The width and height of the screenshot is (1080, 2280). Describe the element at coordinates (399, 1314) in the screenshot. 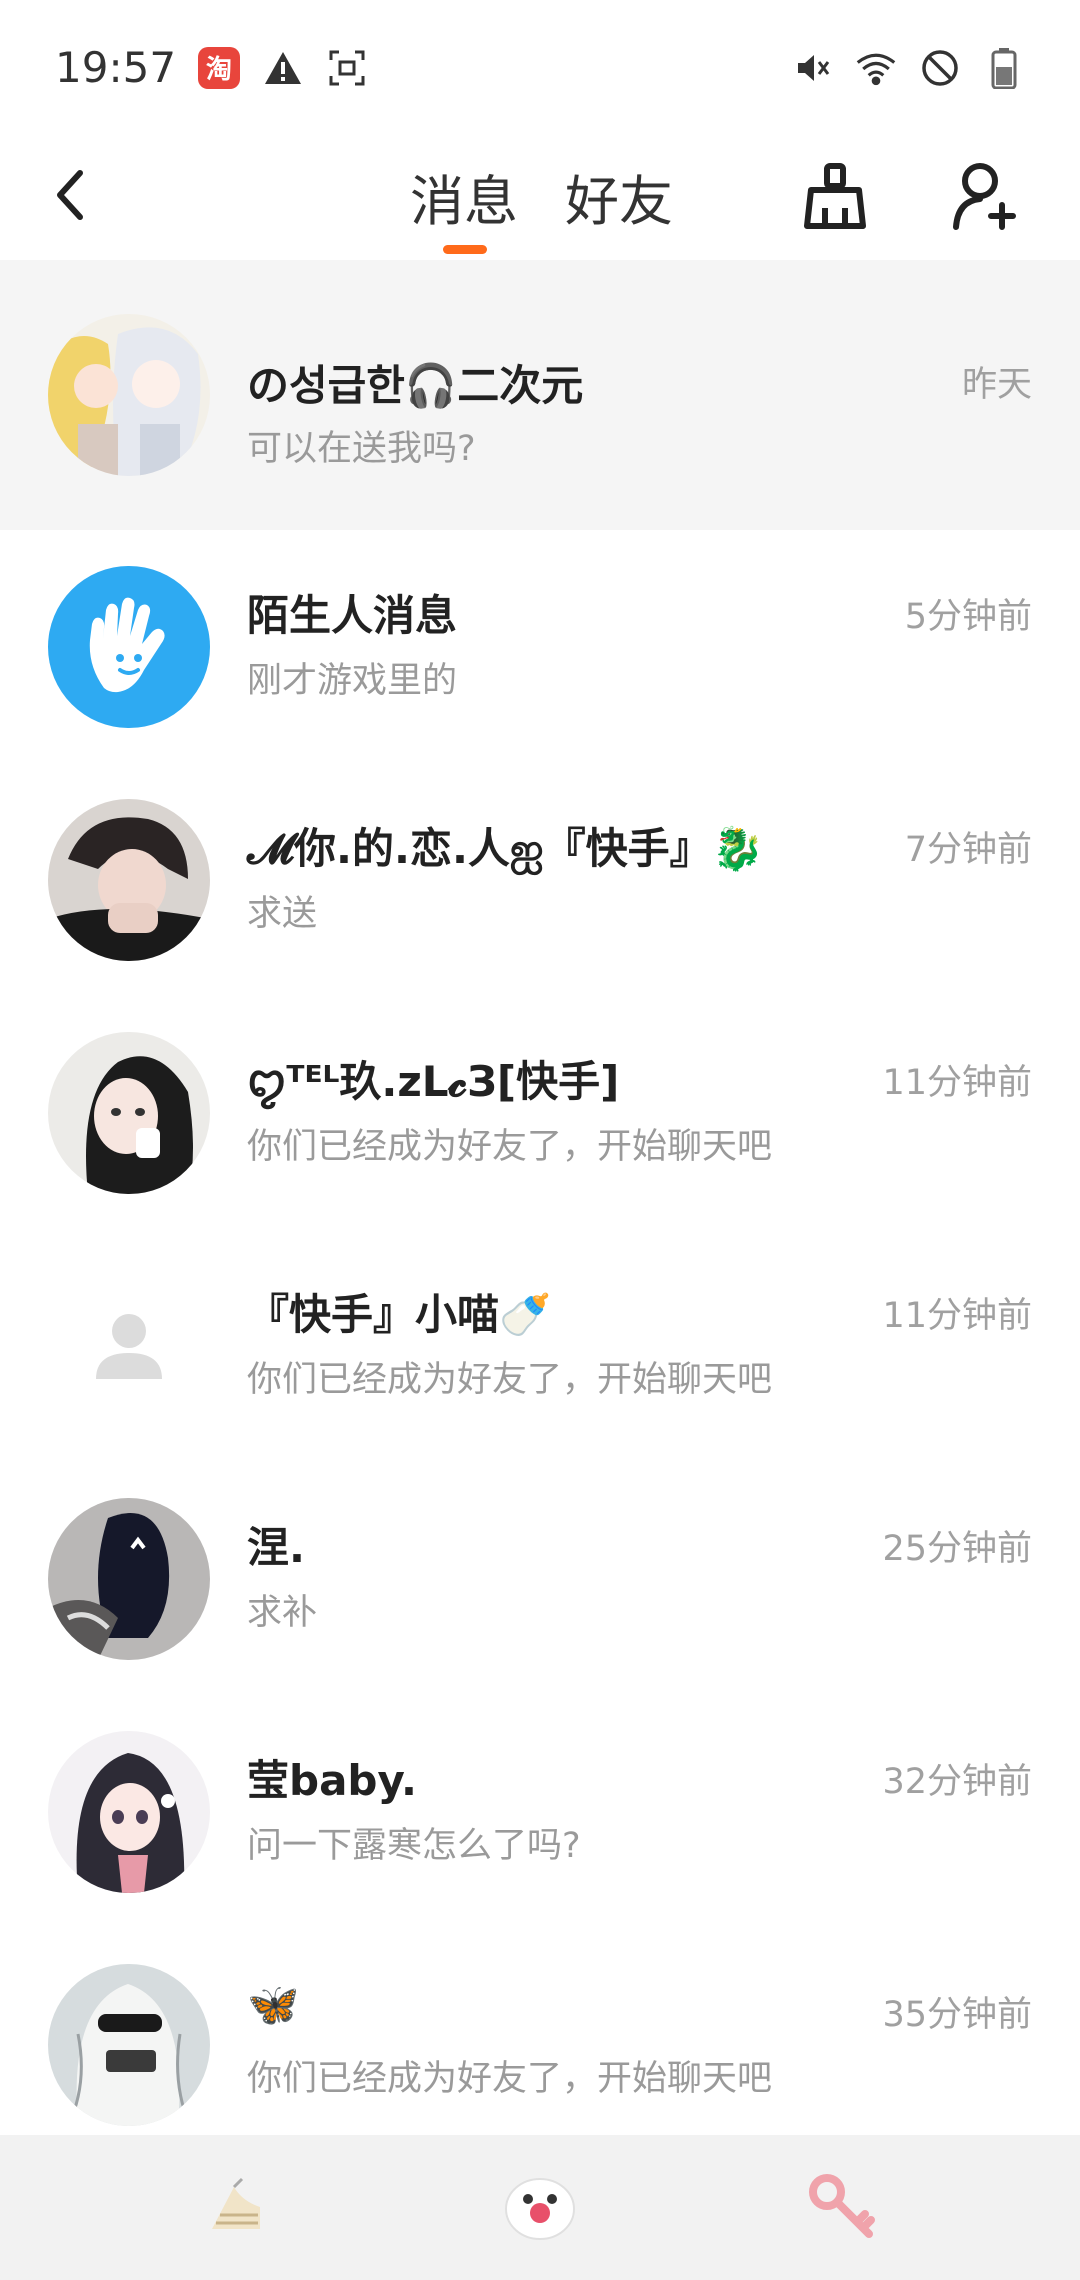

I see `contact-name: 『快手』小喵🍼` at that location.